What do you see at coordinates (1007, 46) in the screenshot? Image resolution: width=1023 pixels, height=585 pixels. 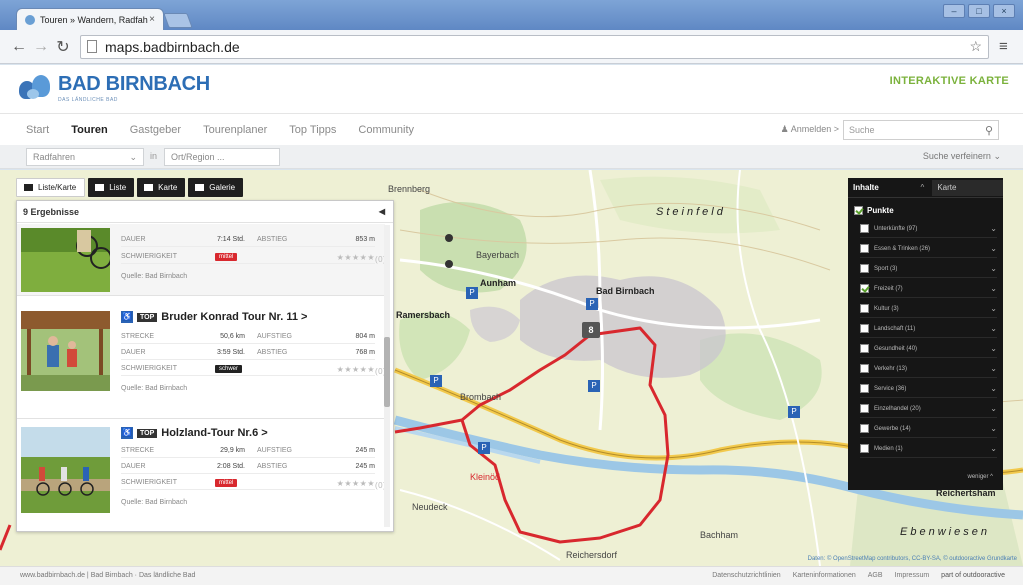 I see `browser-menu-icon: ≡` at bounding box center [1007, 46].